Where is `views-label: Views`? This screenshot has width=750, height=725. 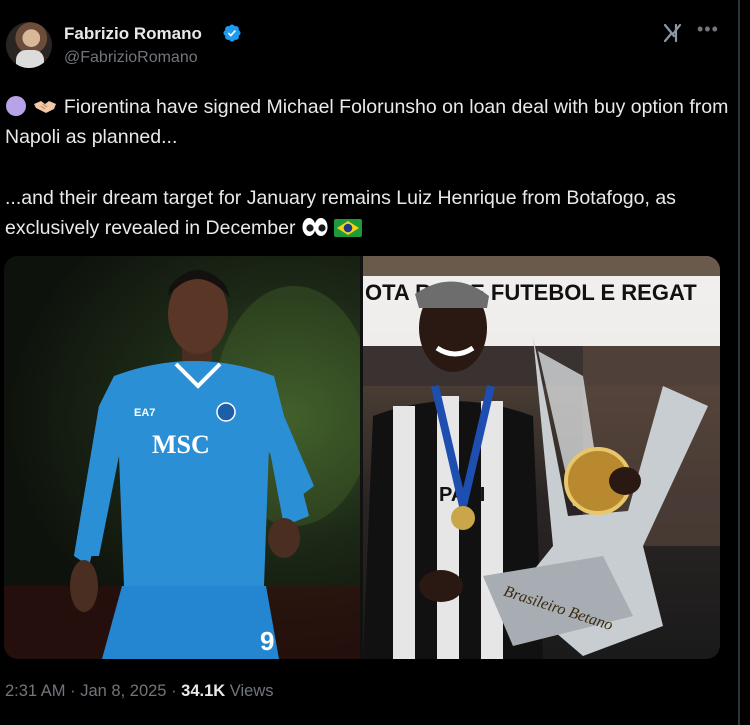
views-label: Views is located at coordinates (251, 691).